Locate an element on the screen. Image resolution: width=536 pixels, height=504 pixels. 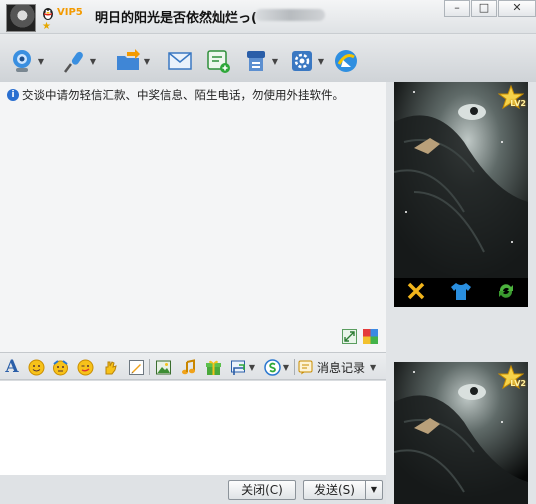
smiley-icon is located at coordinates (36, 367).